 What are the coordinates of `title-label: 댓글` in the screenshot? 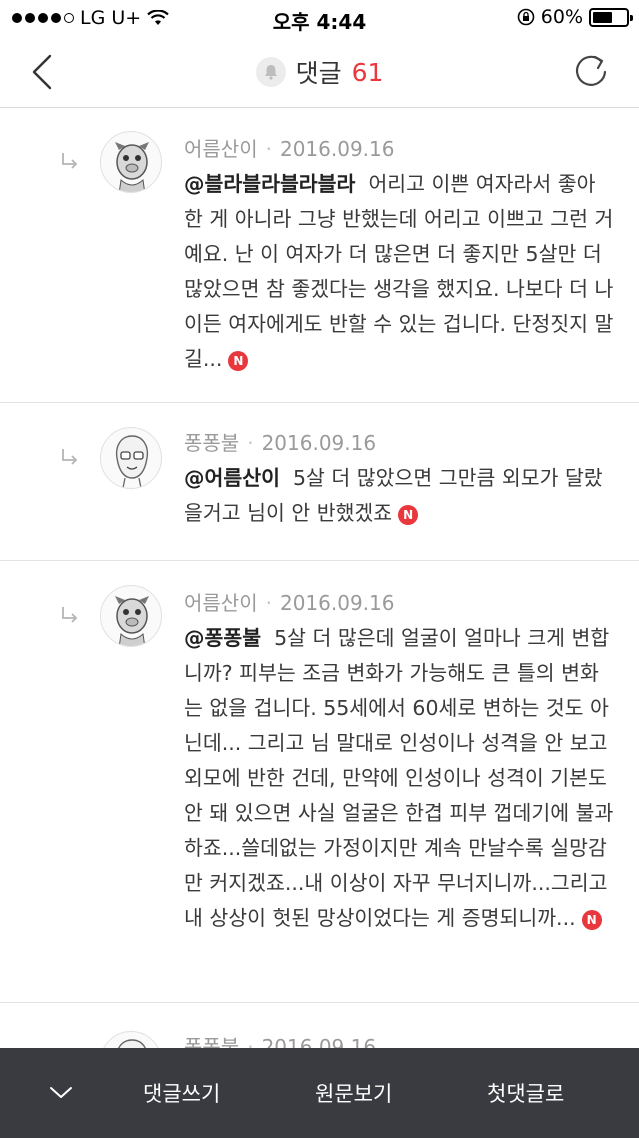 It's located at (318, 73).